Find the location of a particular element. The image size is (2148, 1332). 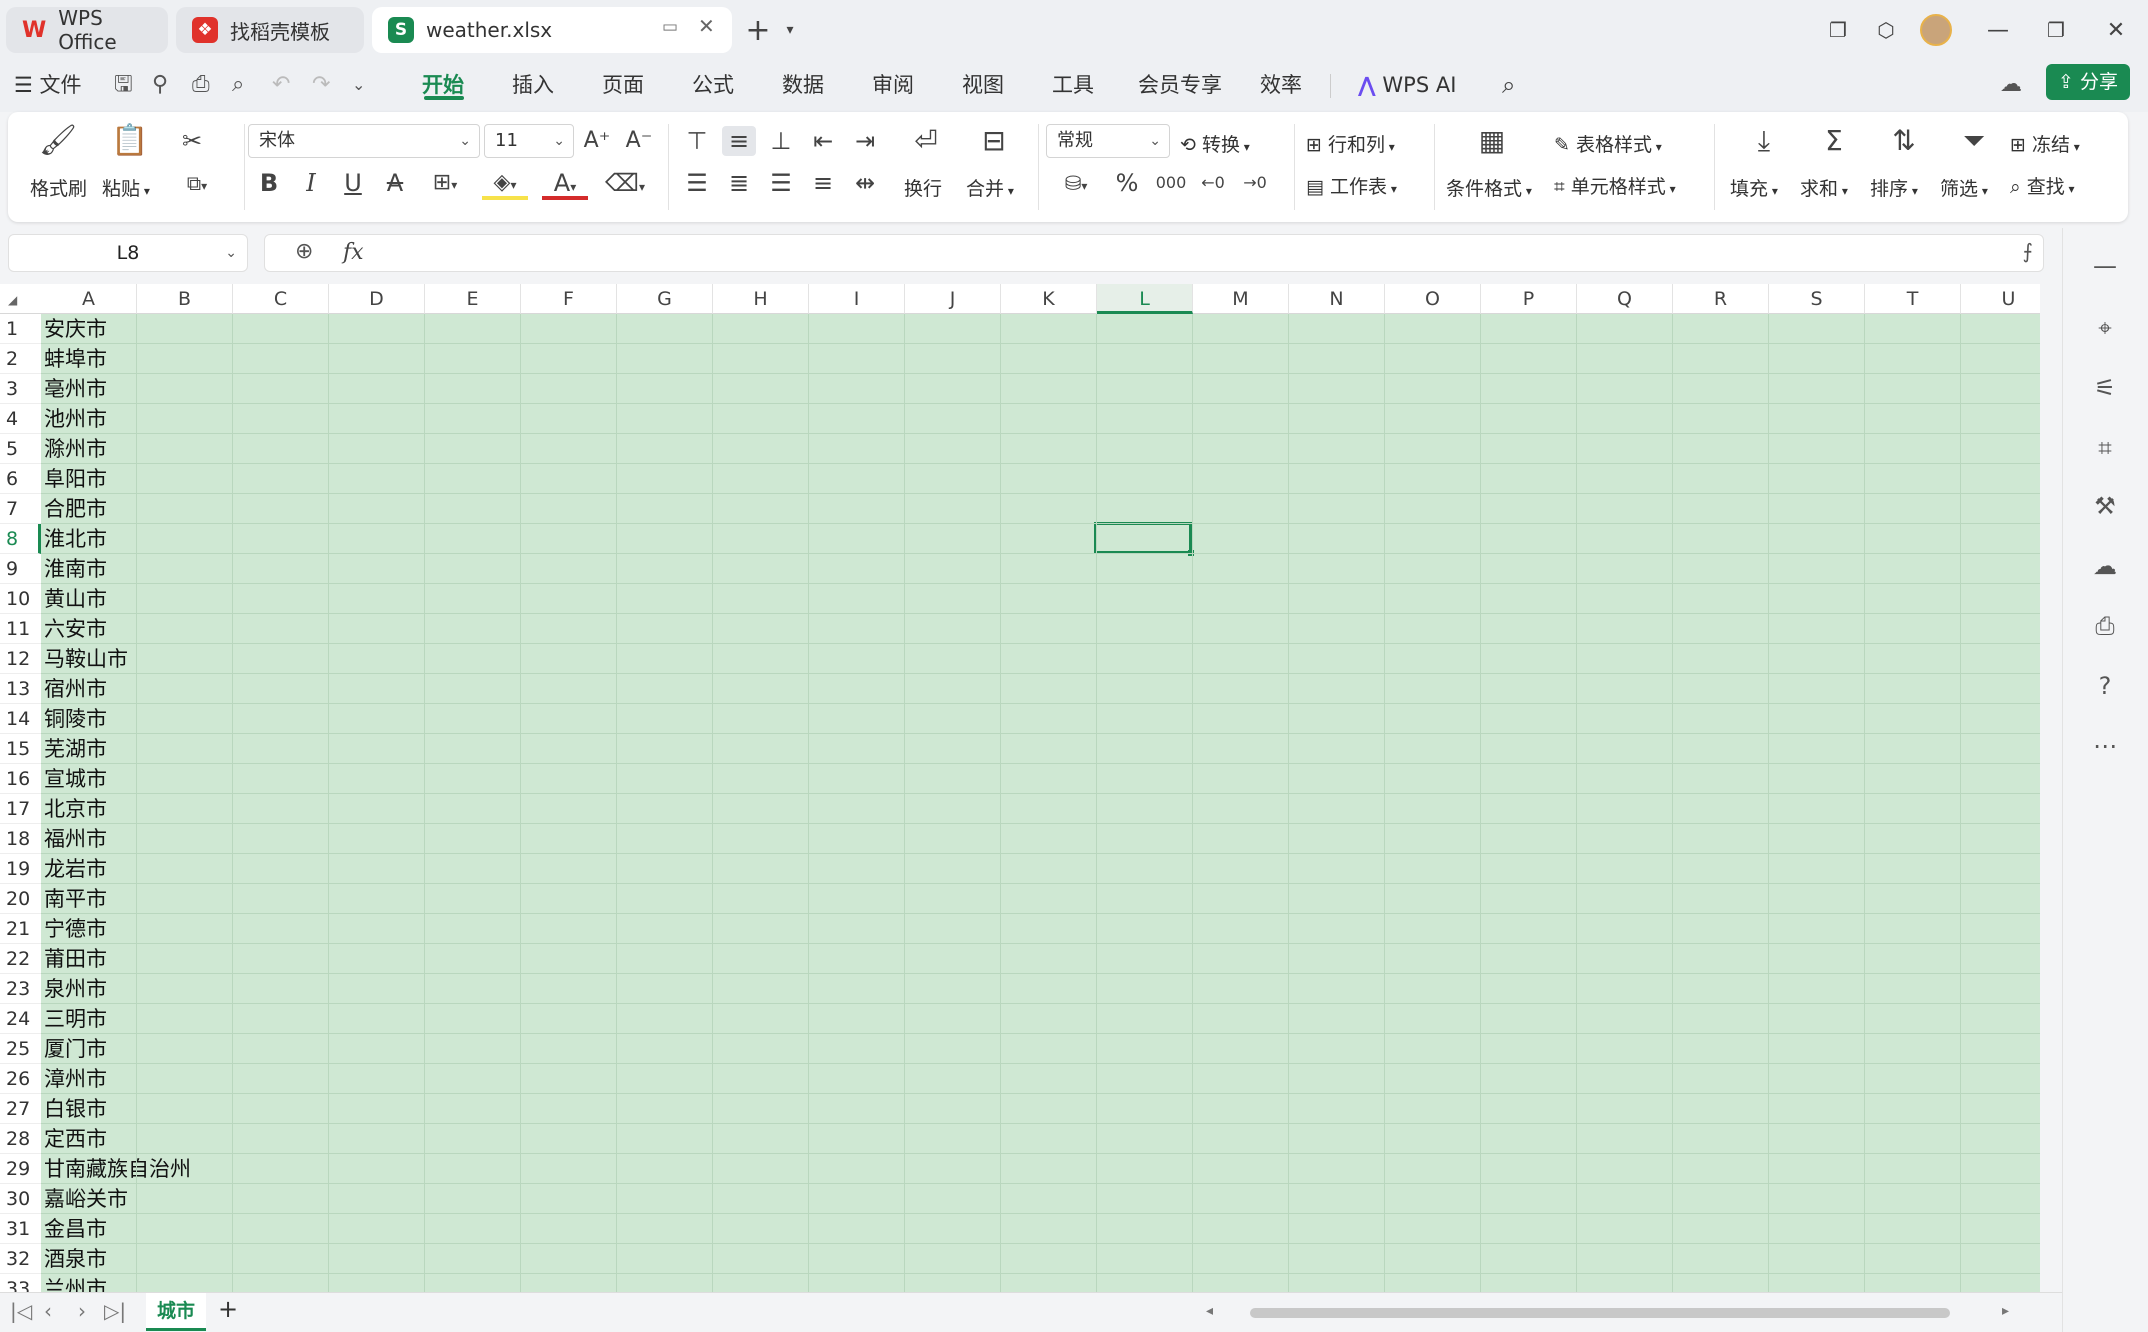

conditional-format-button: 条件格式 ▾ is located at coordinates (1489, 187).